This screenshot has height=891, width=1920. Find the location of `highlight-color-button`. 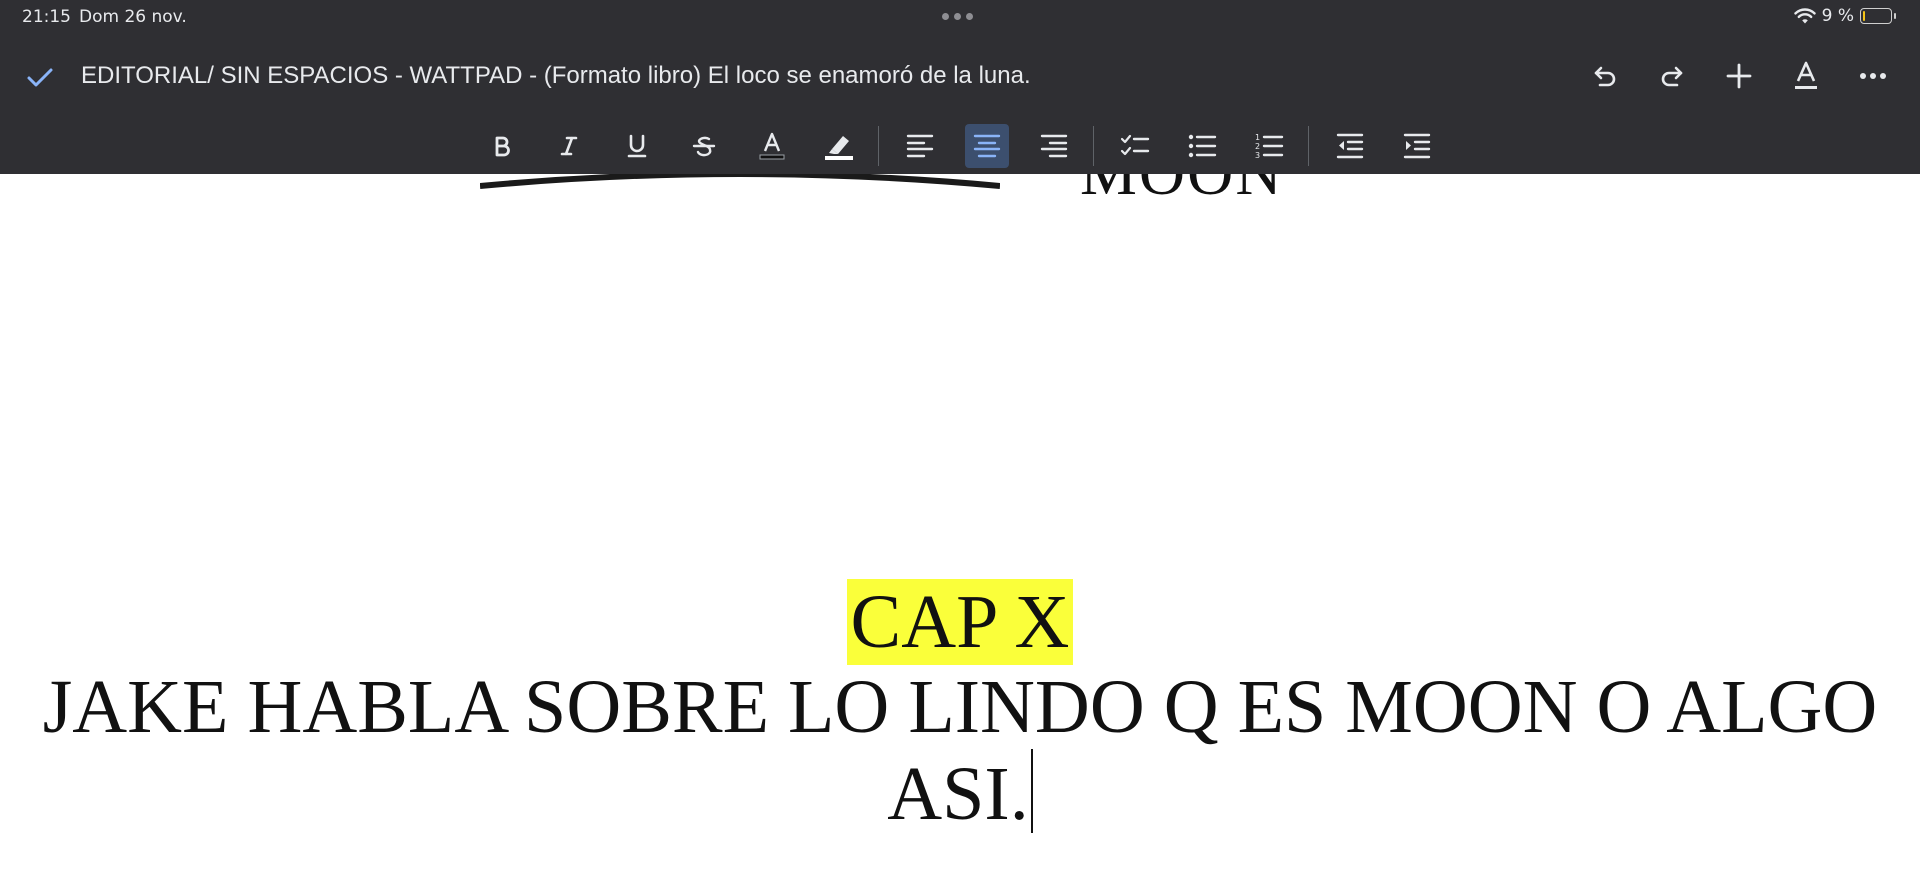

highlight-color-button is located at coordinates (839, 146).